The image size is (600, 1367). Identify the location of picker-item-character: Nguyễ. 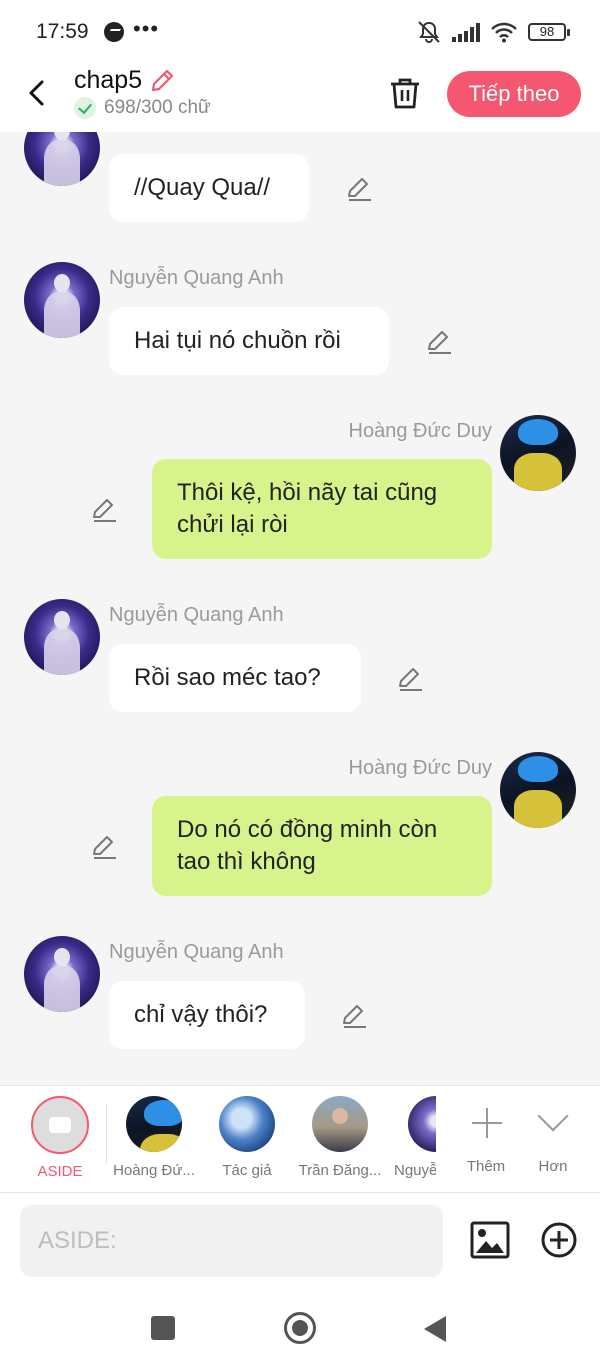
(412, 1137).